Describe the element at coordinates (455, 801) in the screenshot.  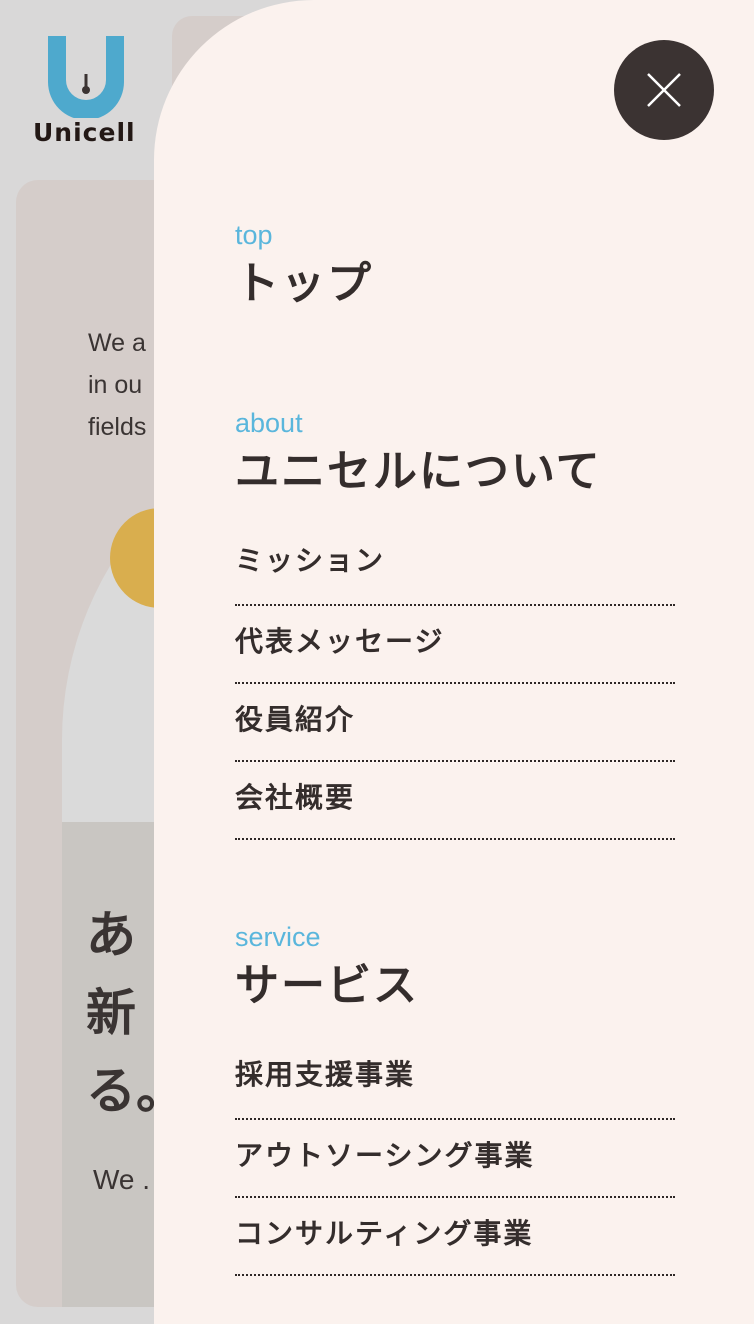
I see `menu-item-company-profile: 会社概要` at that location.